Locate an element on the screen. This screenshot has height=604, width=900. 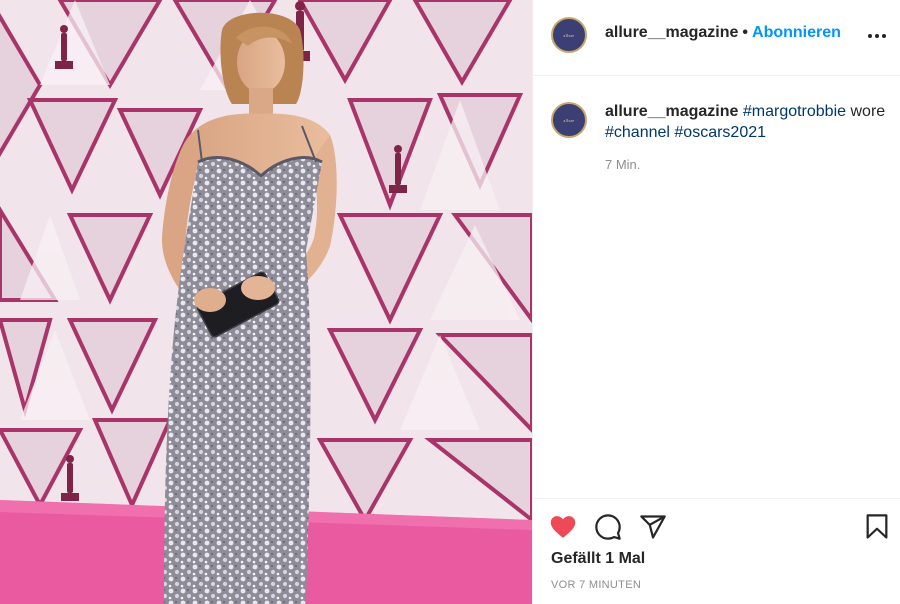
hashtag-channel: #channel is located at coordinates (637, 132).